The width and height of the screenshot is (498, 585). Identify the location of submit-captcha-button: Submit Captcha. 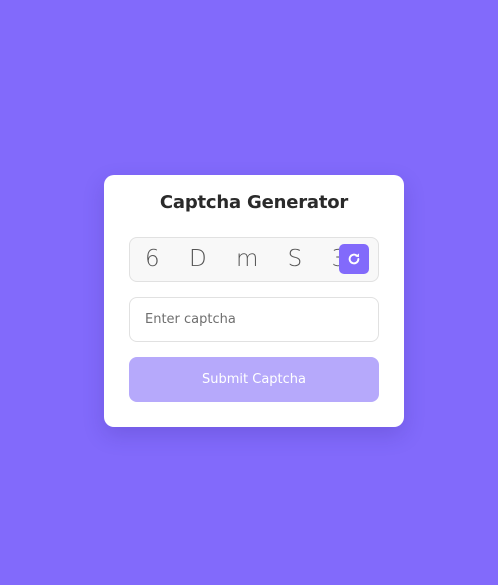
(254, 379).